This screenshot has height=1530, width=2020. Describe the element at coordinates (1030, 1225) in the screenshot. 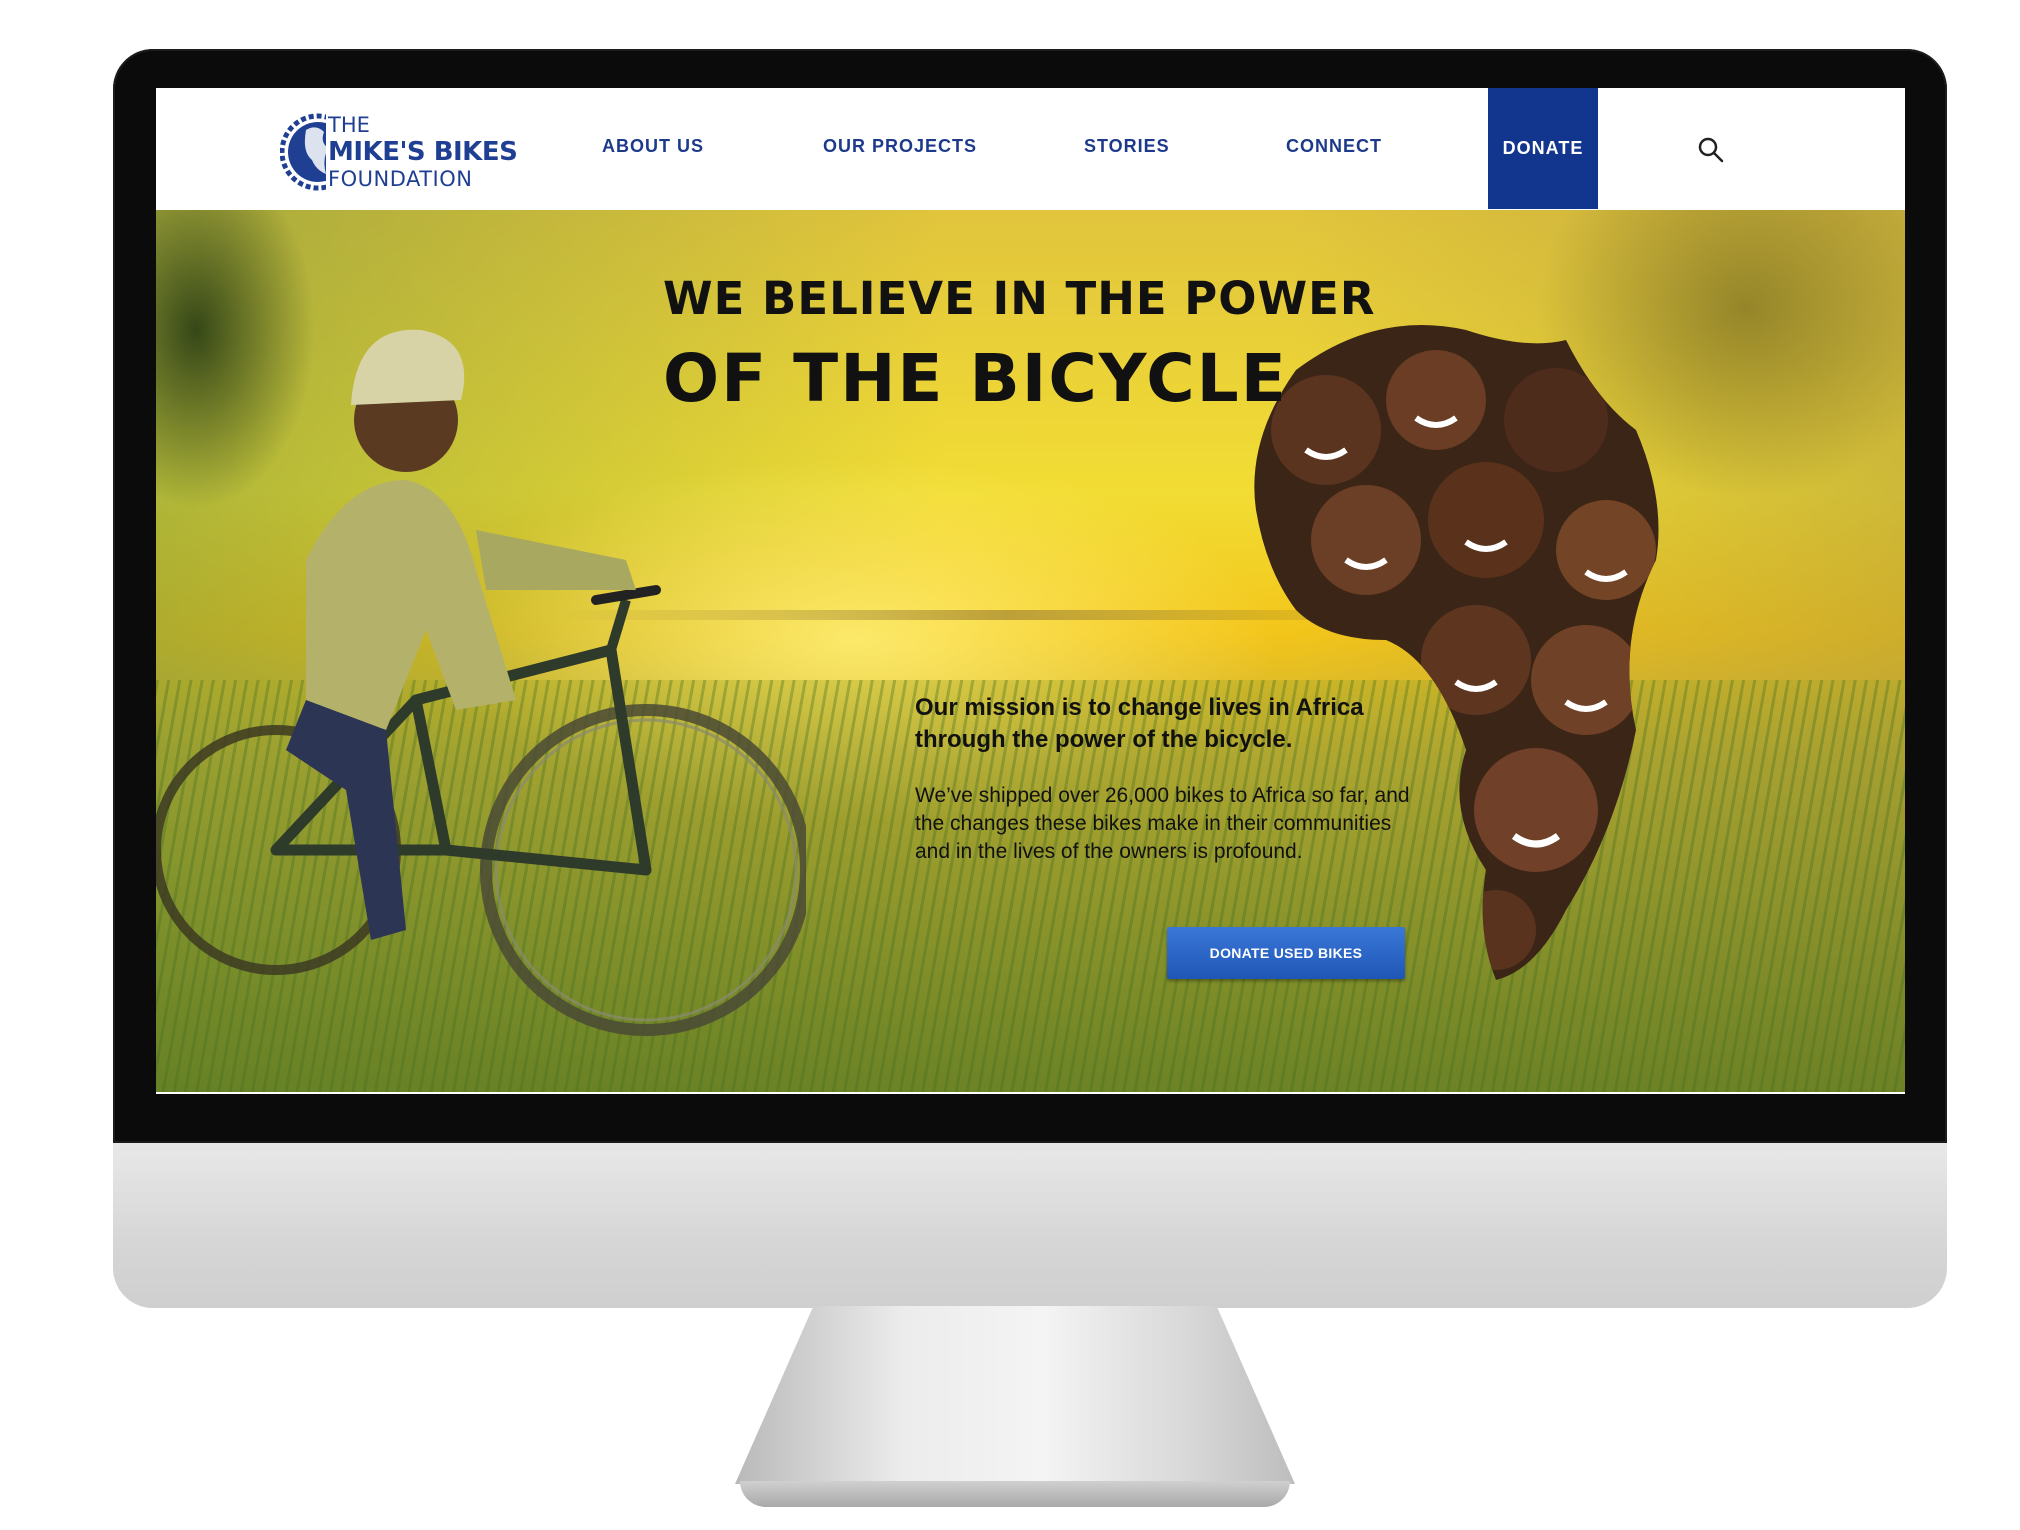

I see `monitor-chin` at that location.